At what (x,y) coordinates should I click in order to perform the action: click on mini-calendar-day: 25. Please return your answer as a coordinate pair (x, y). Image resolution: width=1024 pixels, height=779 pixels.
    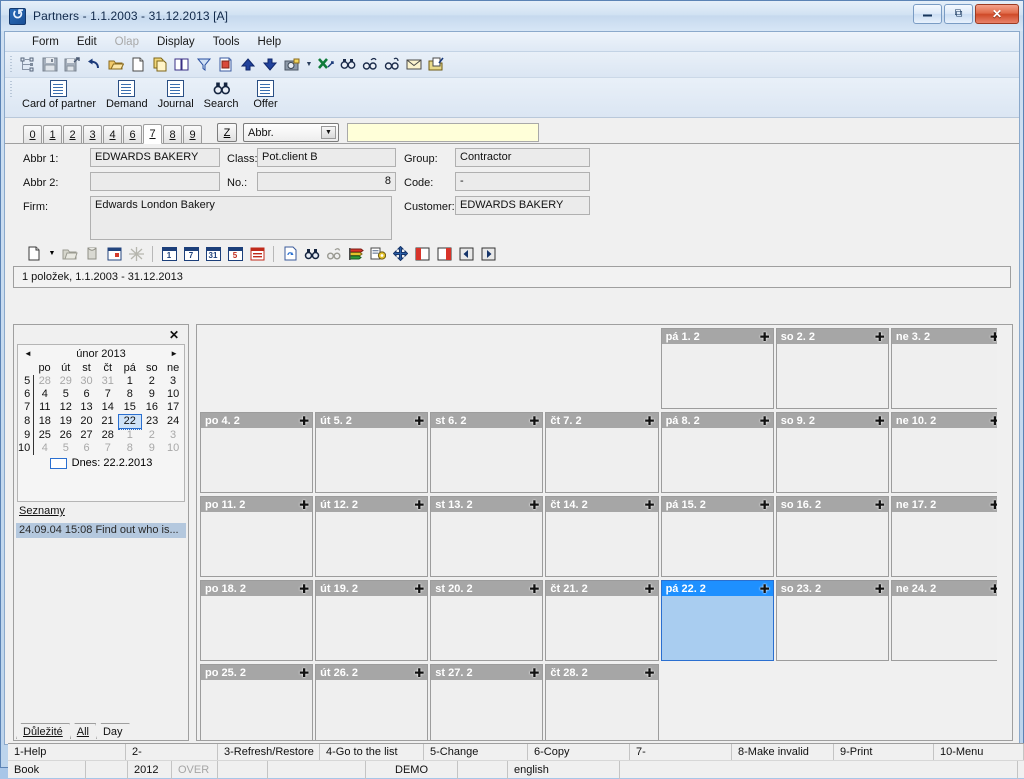
    Looking at the image, I should click on (45, 436).